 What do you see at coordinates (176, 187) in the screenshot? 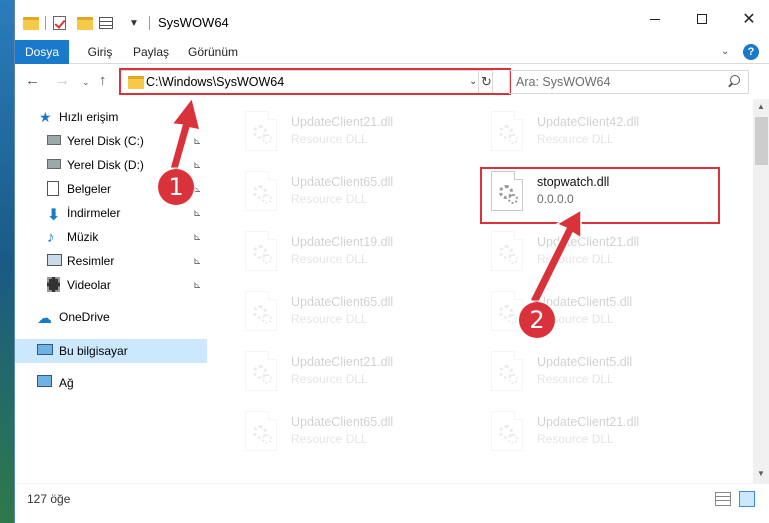
I see `step-badge-1: 1` at bounding box center [176, 187].